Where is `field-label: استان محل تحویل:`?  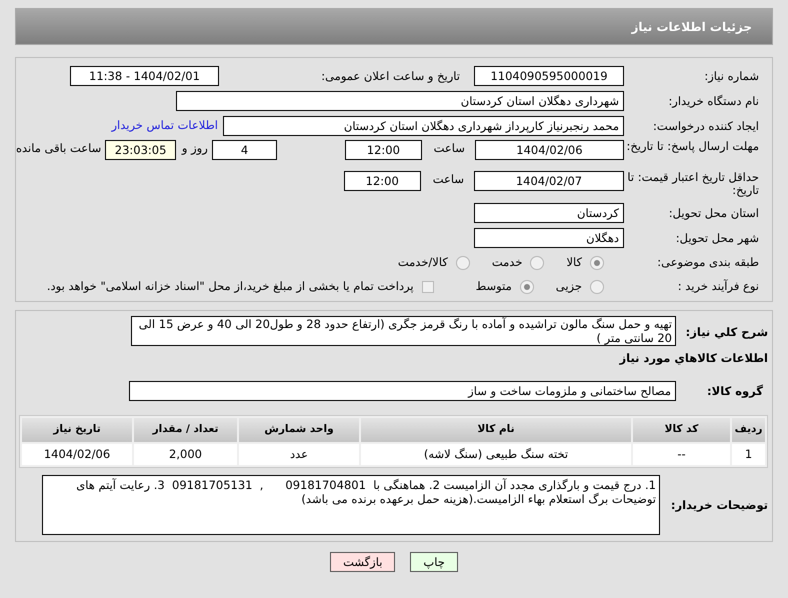 field-label: استان محل تحویل: is located at coordinates (713, 213).